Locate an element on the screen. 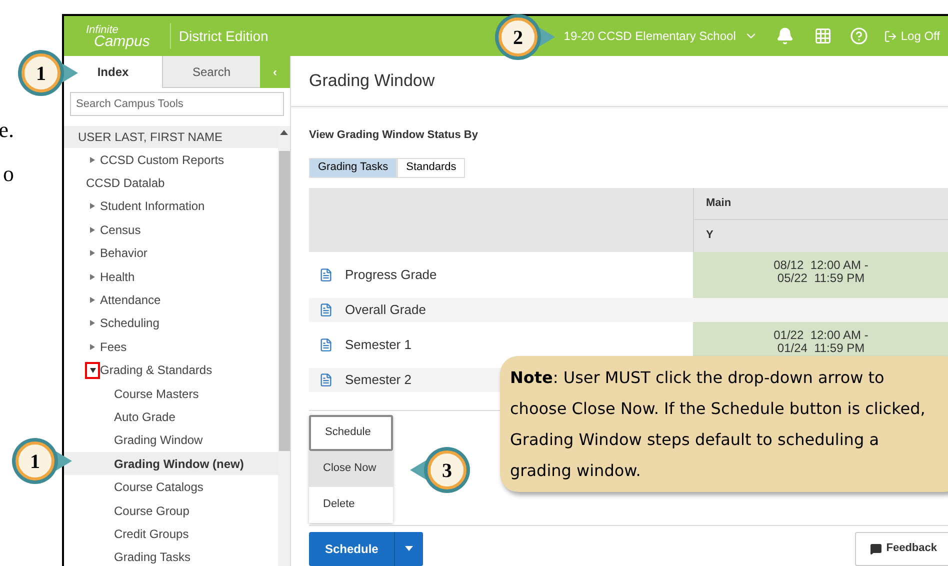 This screenshot has height=566, width=948. logo-text: Campus is located at coordinates (122, 41).